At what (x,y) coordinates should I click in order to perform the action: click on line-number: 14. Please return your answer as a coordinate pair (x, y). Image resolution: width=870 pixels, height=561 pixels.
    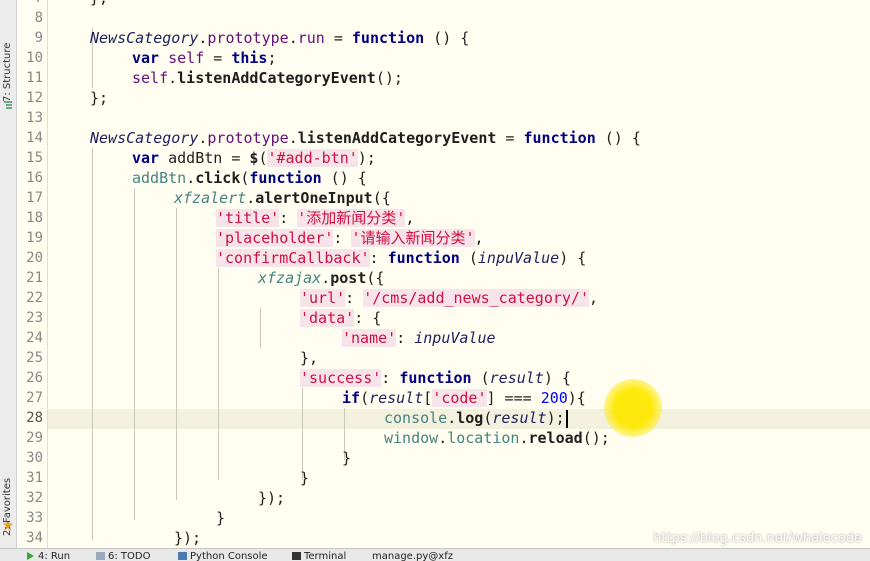
    Looking at the image, I should click on (34, 138).